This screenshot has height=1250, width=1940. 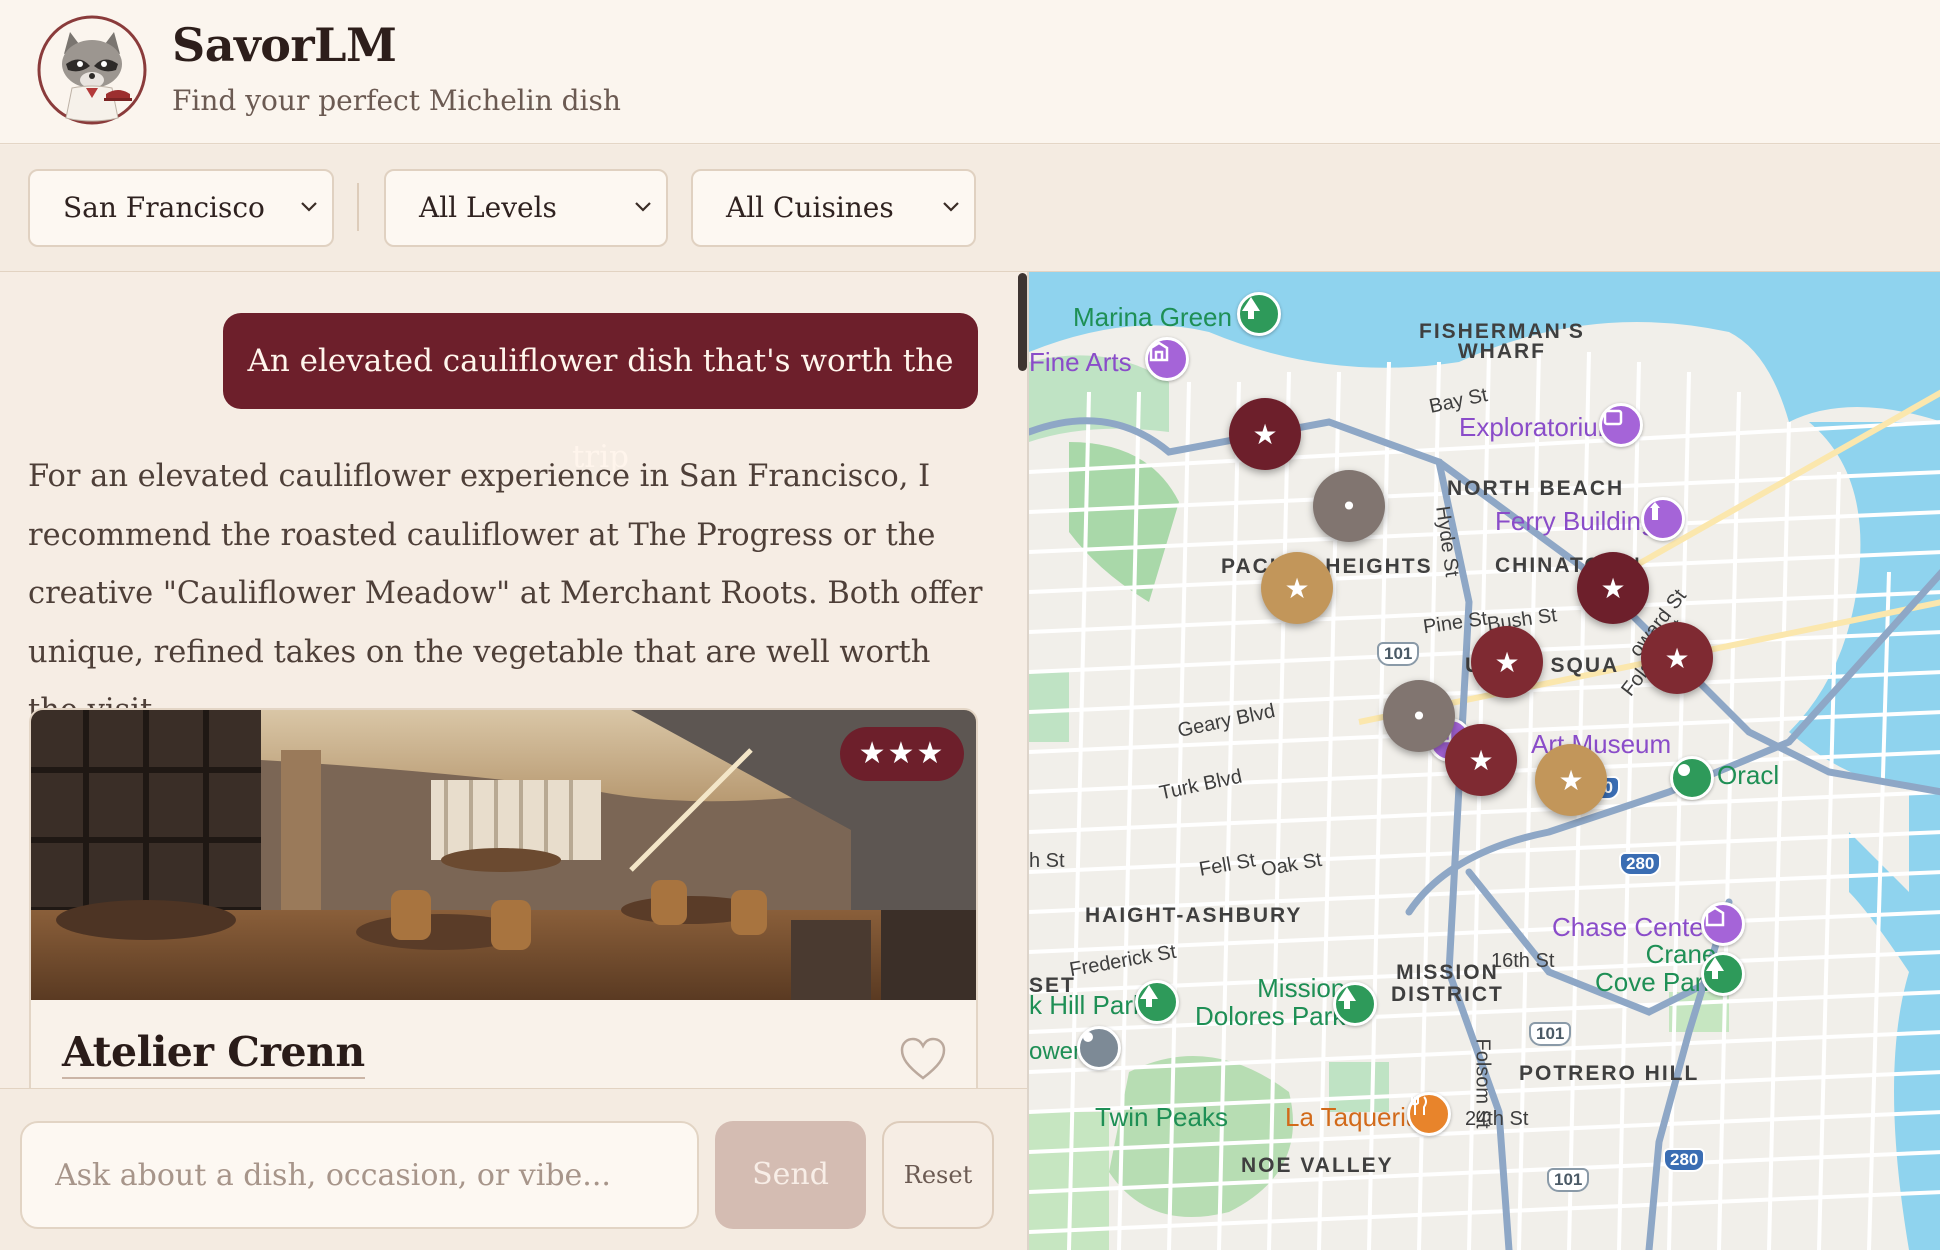 What do you see at coordinates (1656, 968) in the screenshot?
I see `place-label-crane-cove: Crane Cove Park` at bounding box center [1656, 968].